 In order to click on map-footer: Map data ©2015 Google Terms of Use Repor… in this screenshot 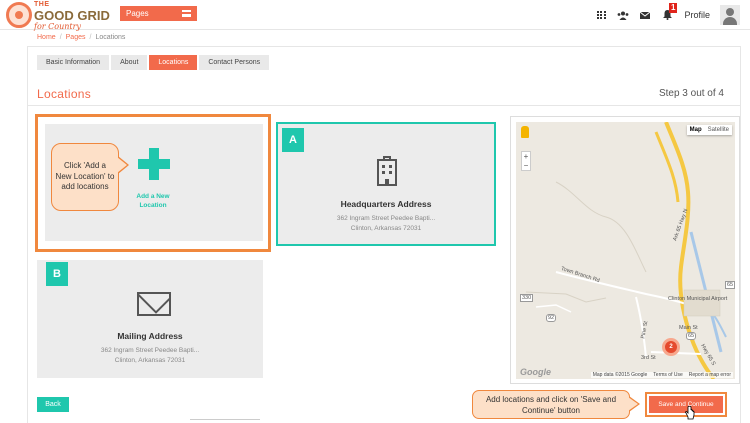, I will do `click(661, 375)`.